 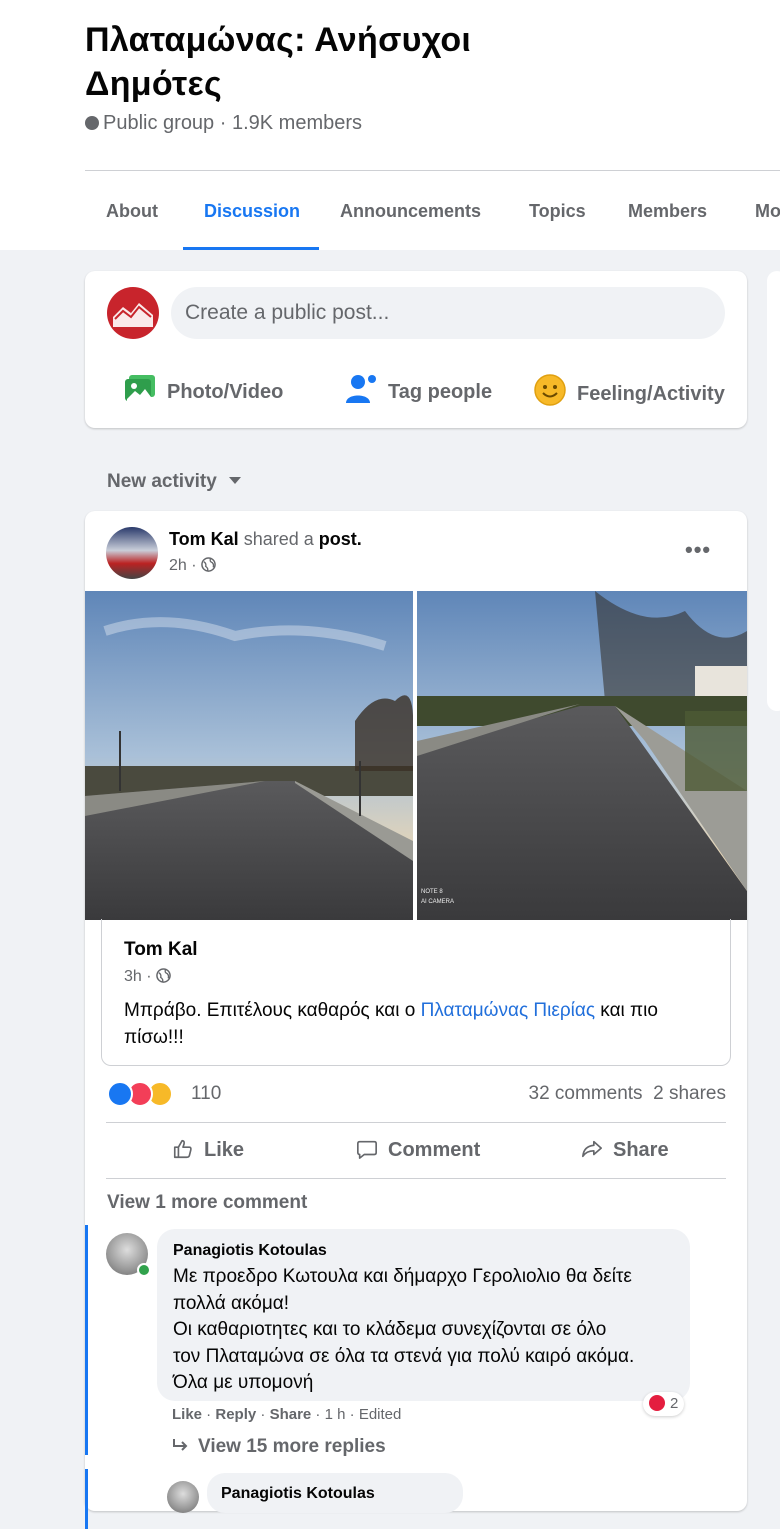 I want to click on group-title: Πλαταμώνας: Ανήσυχοι Δημότες, so click(x=345, y=62).